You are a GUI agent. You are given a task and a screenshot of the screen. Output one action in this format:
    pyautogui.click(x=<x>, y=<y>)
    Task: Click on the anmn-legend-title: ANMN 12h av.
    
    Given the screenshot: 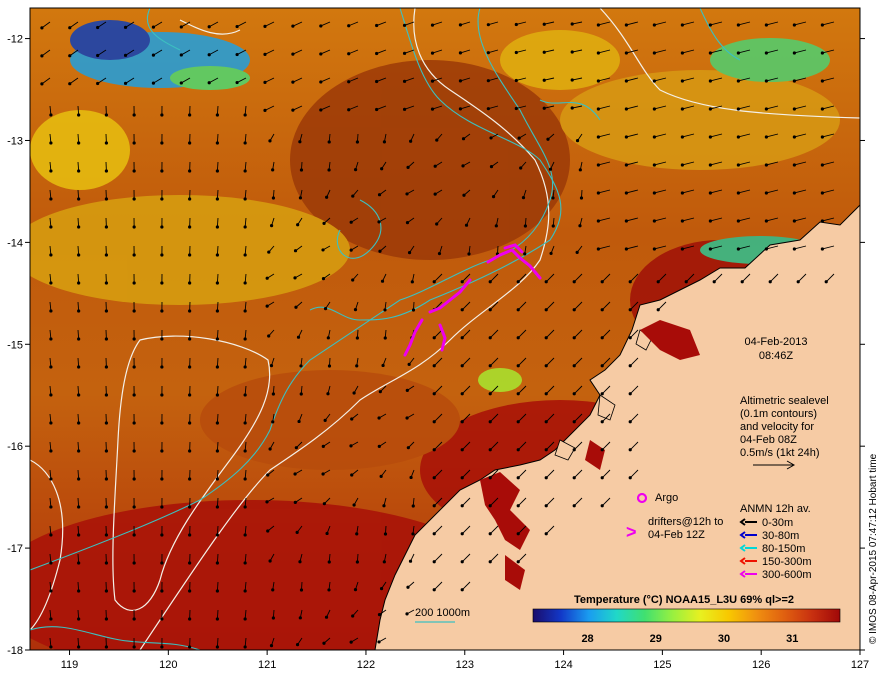 What is the action you would take?
    pyautogui.click(x=775, y=509)
    